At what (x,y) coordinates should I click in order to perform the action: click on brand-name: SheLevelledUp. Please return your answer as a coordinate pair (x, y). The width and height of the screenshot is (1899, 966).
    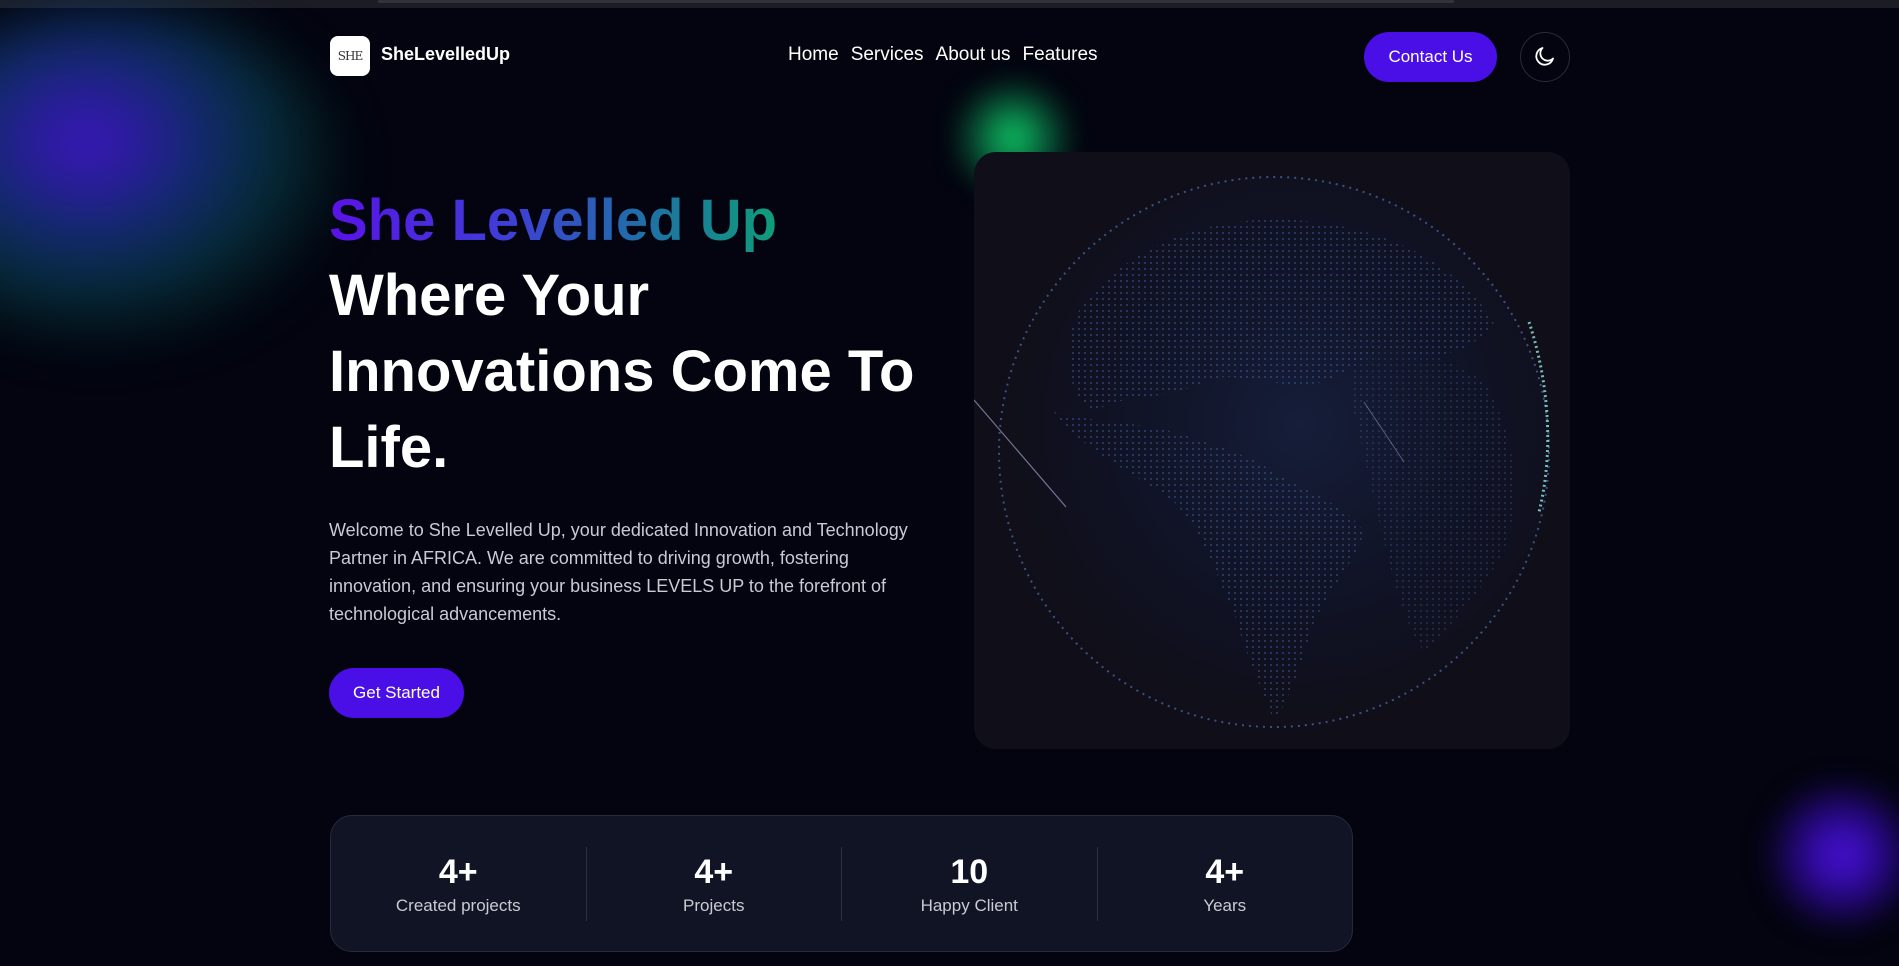
    Looking at the image, I should click on (445, 54).